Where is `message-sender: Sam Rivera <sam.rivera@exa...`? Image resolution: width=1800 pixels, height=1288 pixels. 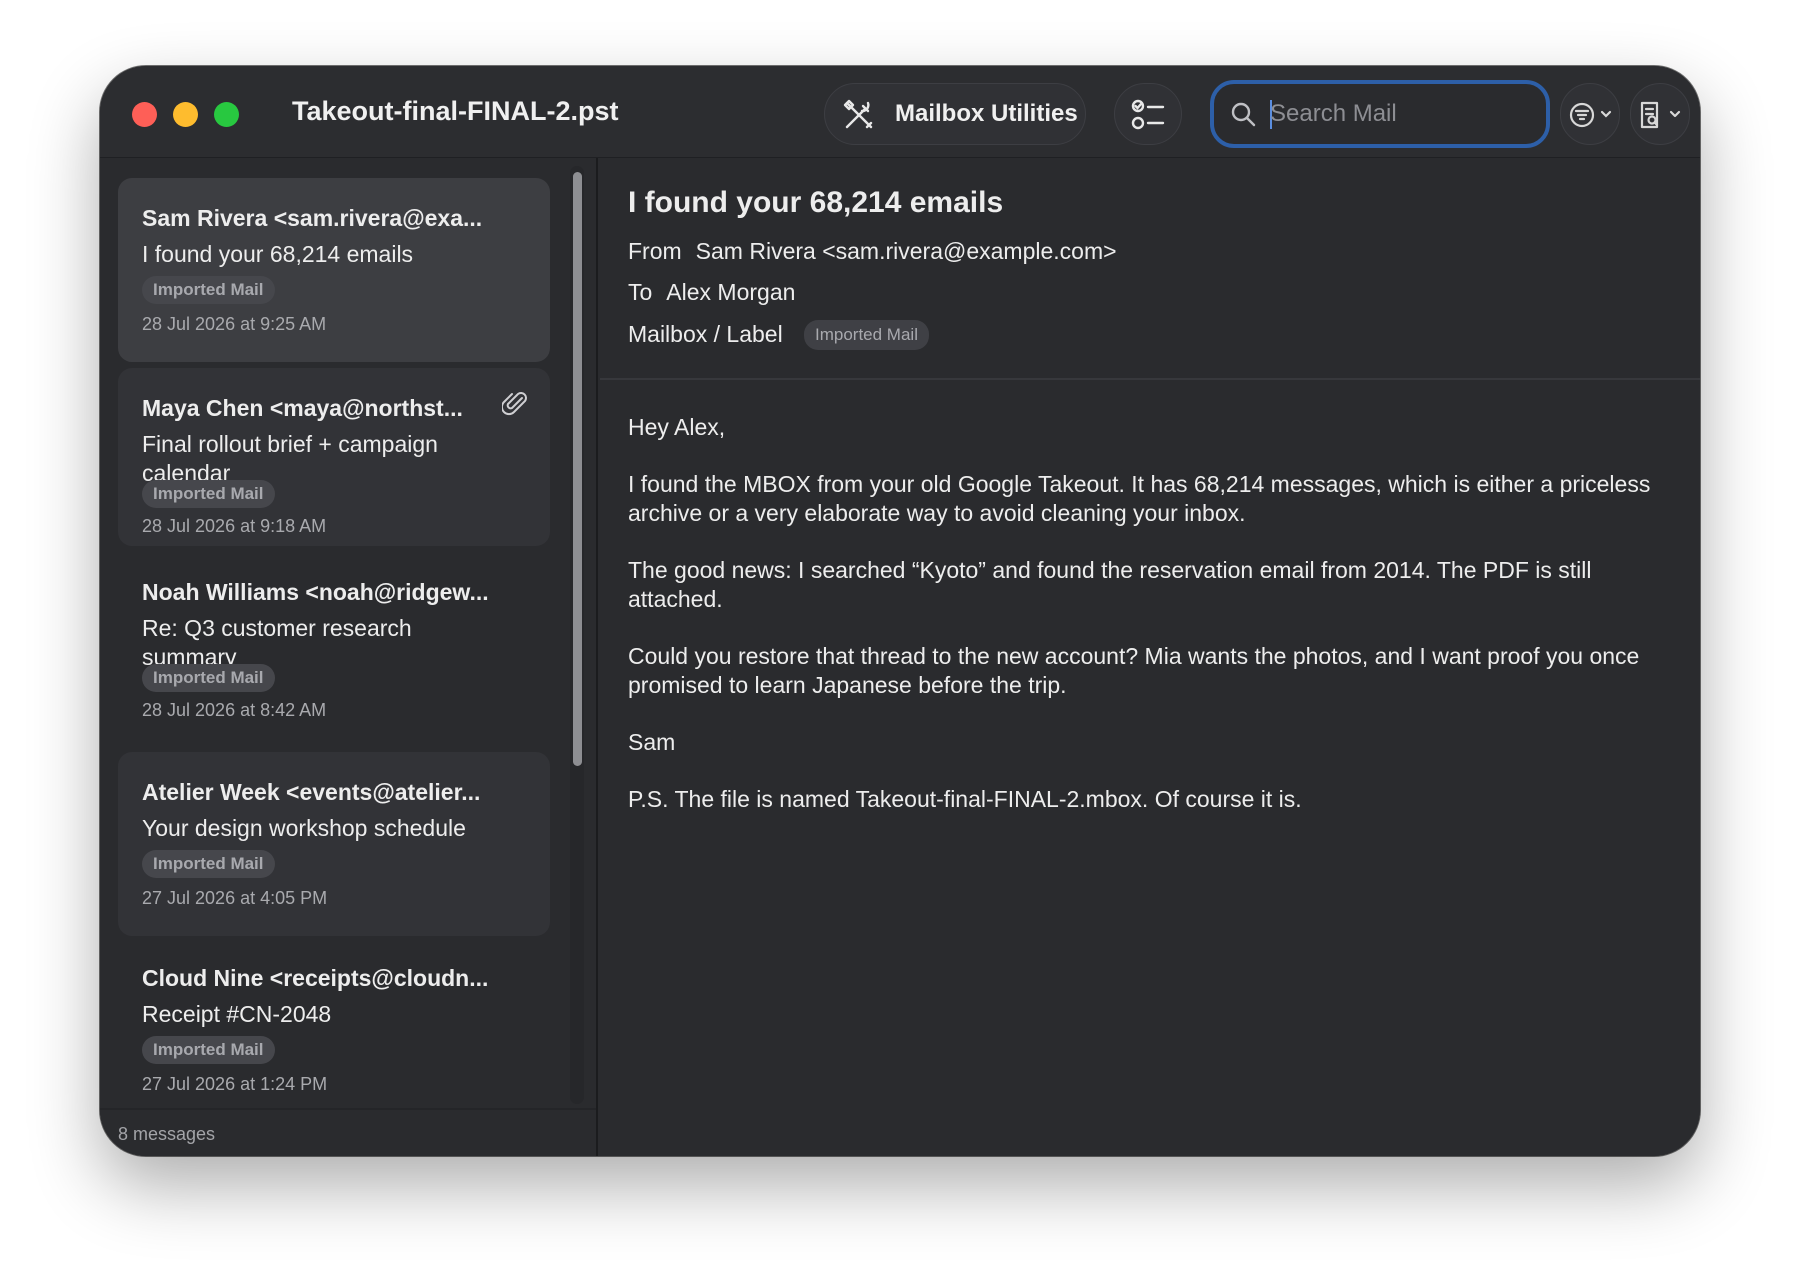
message-sender: Sam Rivera <sam.rivera@exa... is located at coordinates (312, 218).